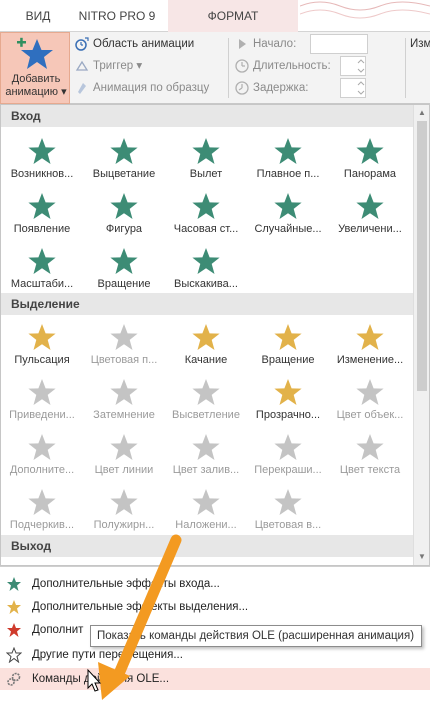  I want to click on effect-label: Появление, so click(42, 229).